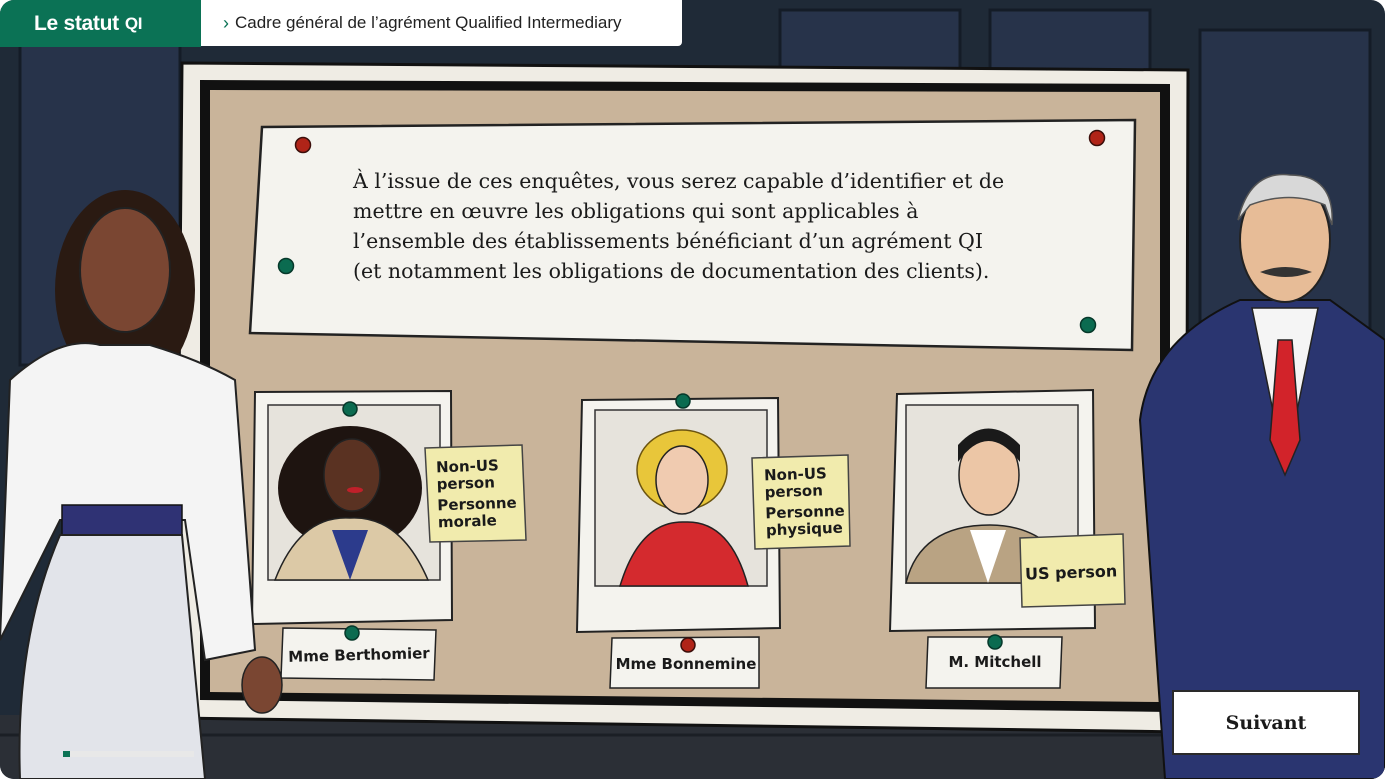  What do you see at coordinates (66, 754) in the screenshot?
I see `progress-fill` at bounding box center [66, 754].